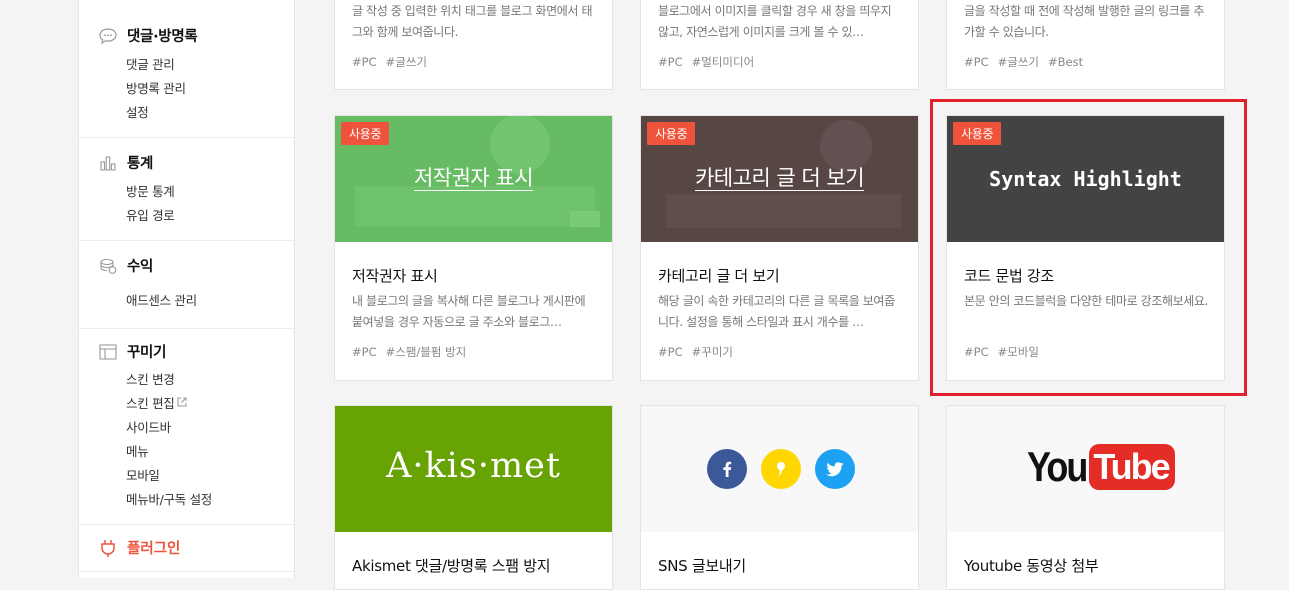  Describe the element at coordinates (140, 267) in the screenshot. I see `sidebar-title-revenue: 수익` at that location.